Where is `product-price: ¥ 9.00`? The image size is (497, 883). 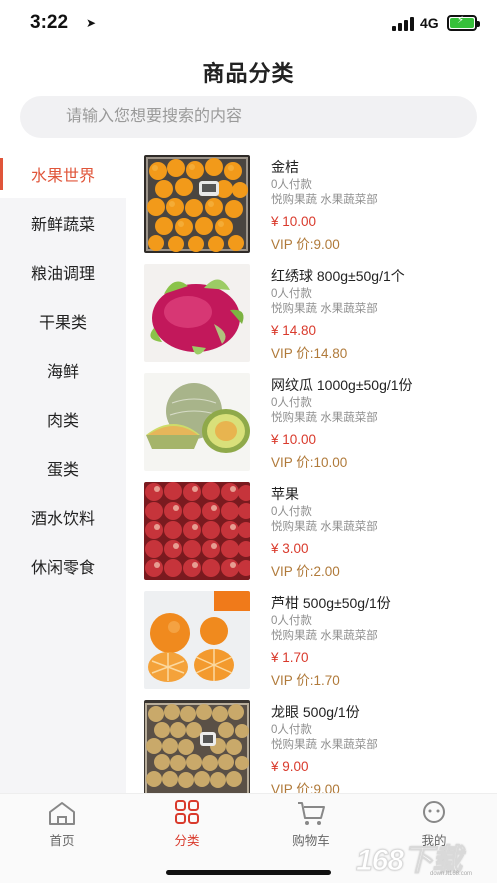
product-price: ¥ 9.00 is located at coordinates (290, 766).